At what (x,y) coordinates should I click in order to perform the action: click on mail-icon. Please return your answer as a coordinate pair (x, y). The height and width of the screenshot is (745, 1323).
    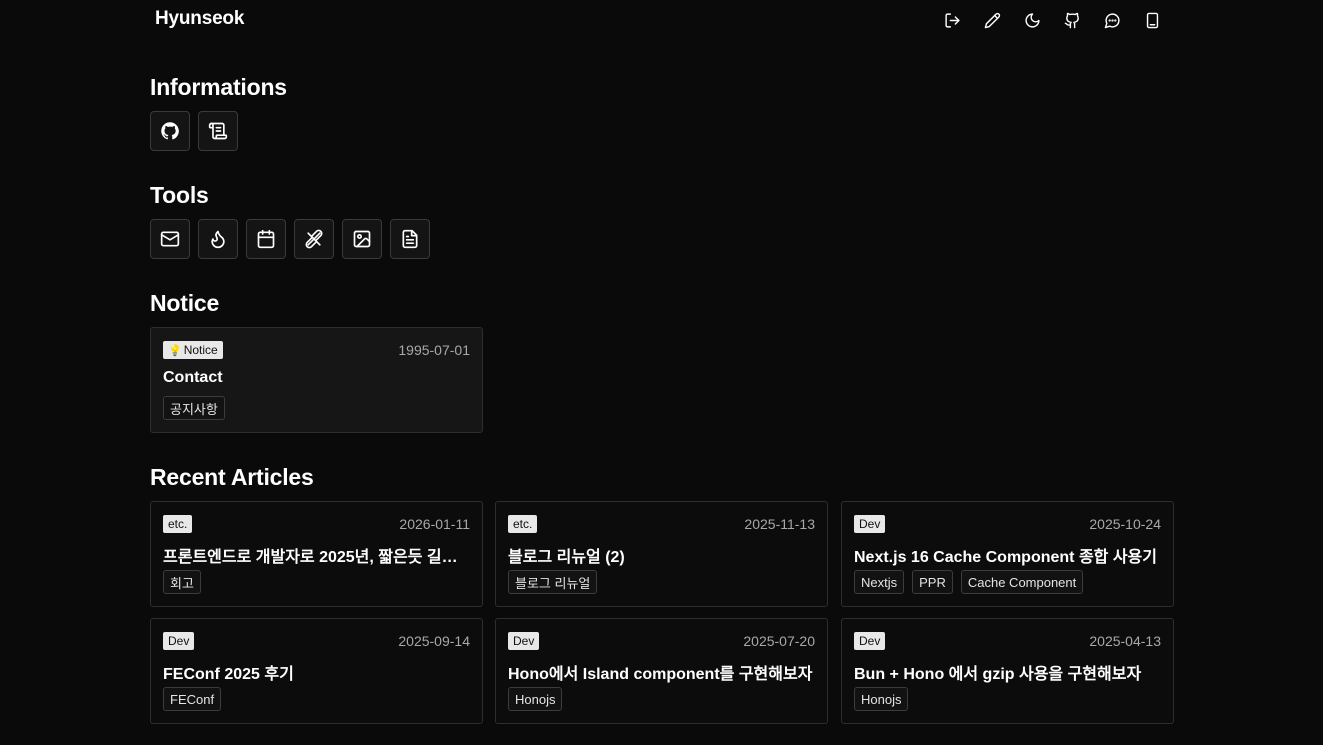
    Looking at the image, I should click on (170, 239).